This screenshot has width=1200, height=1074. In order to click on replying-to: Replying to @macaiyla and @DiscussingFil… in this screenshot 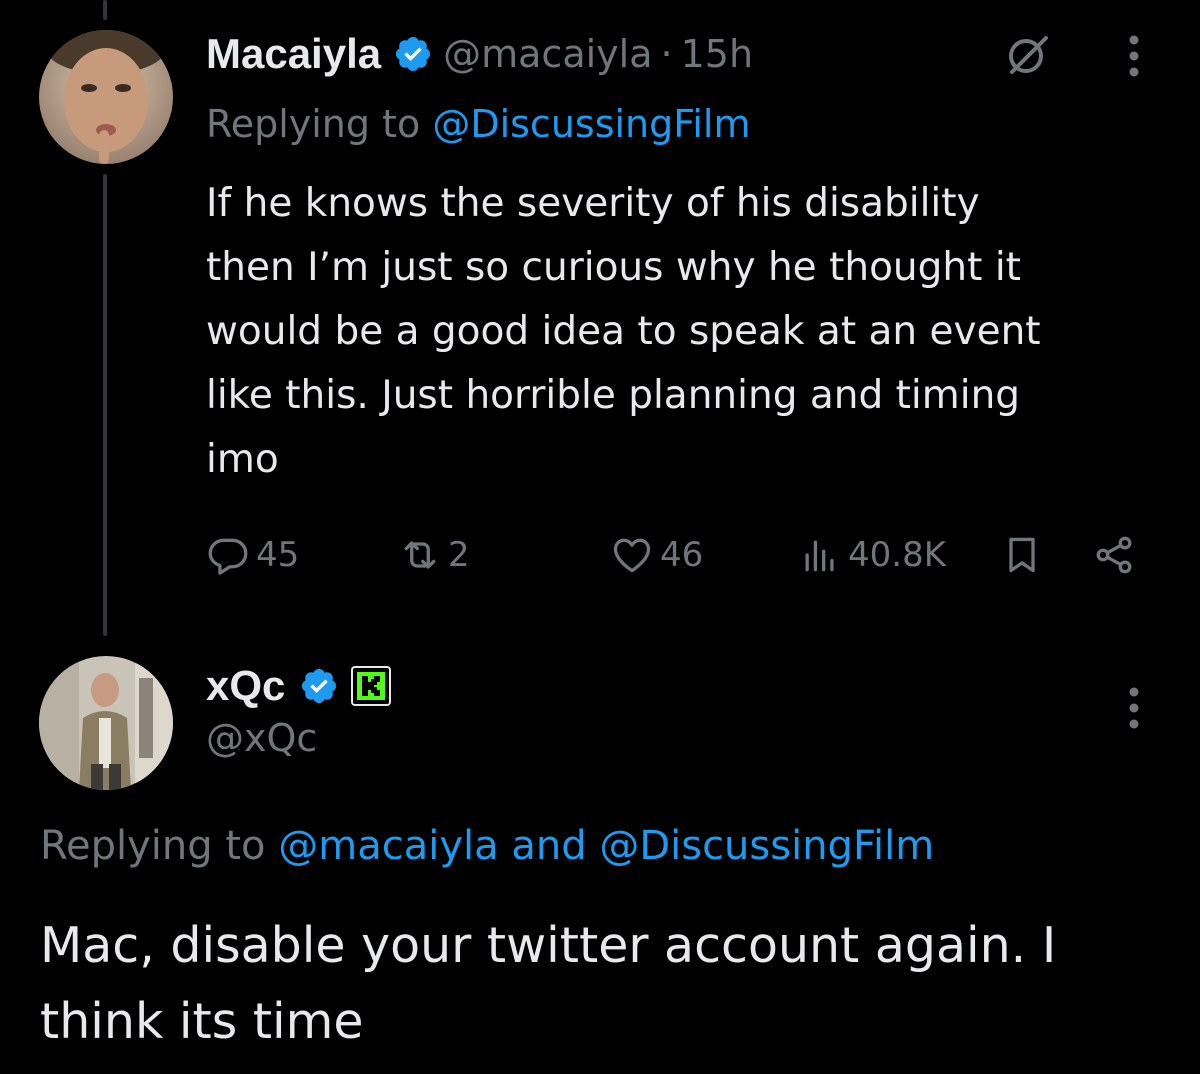, I will do `click(487, 846)`.